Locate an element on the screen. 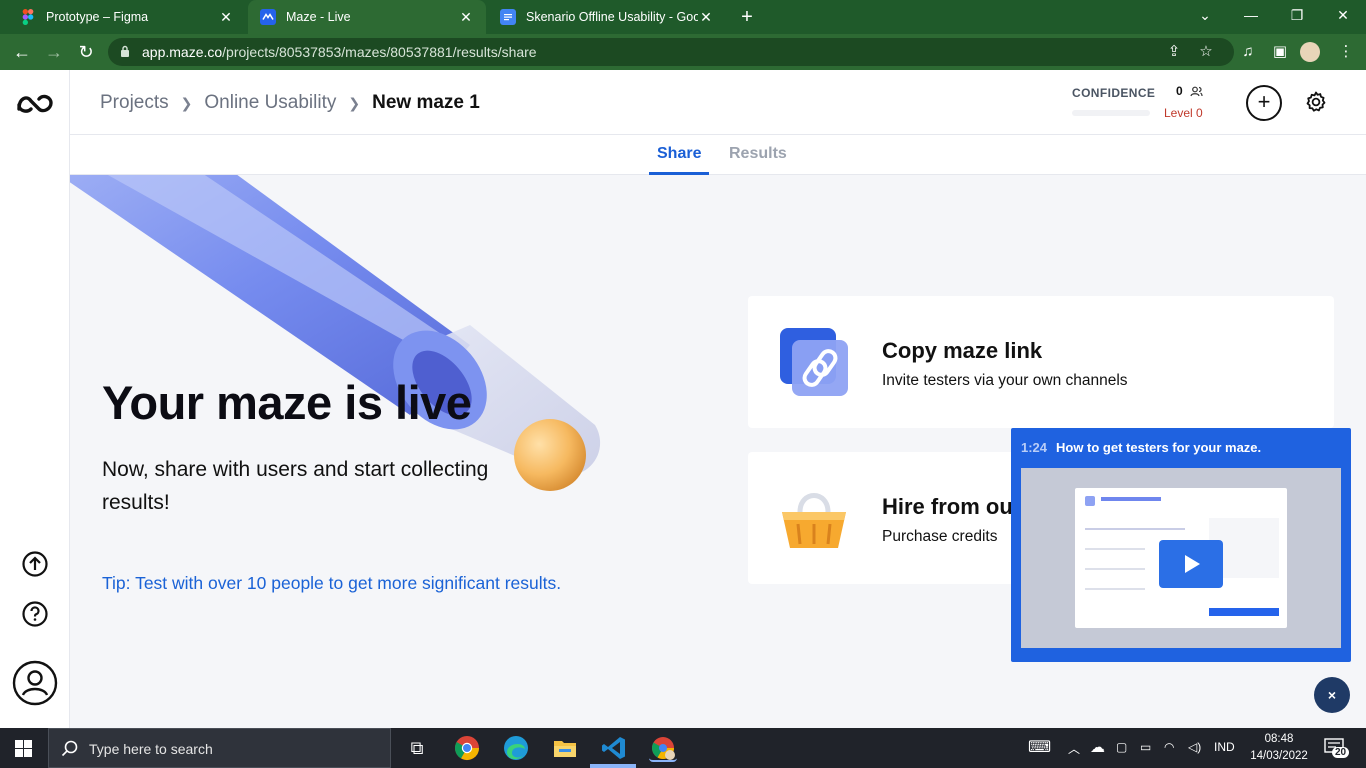 Image resolution: width=1366 pixels, height=768 pixels. people-icon is located at coordinates (1196, 91).